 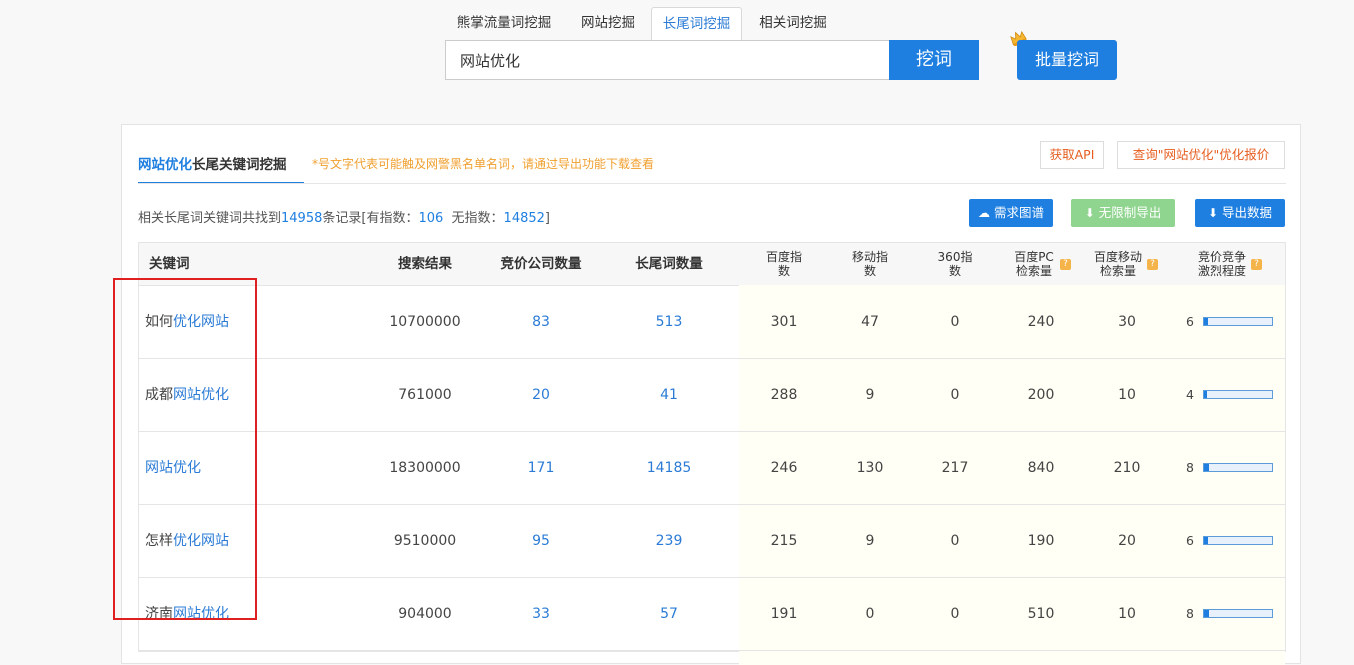 What do you see at coordinates (784, 395) in the screenshot?
I see `baidu-index-cell: 288` at bounding box center [784, 395].